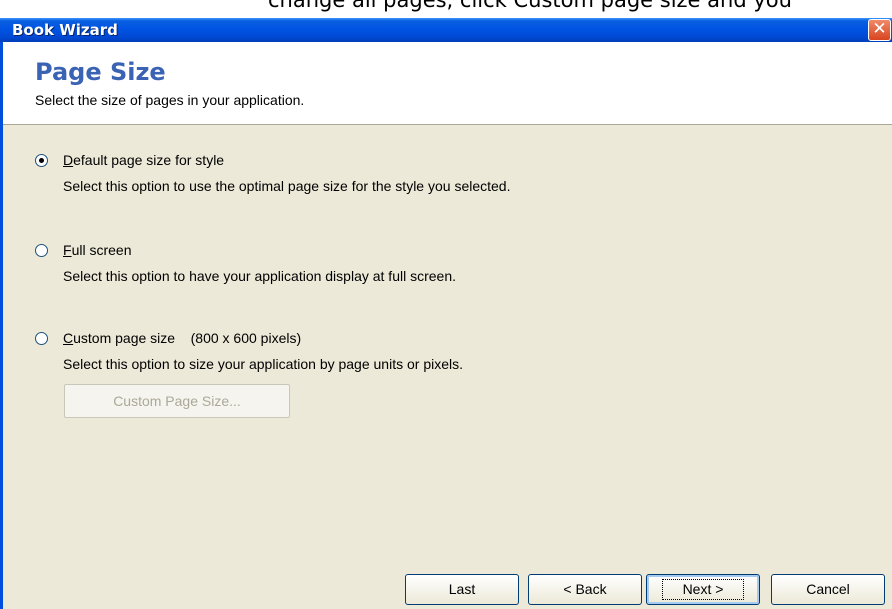  I want to click on cancel-button: Cancel, so click(828, 589).